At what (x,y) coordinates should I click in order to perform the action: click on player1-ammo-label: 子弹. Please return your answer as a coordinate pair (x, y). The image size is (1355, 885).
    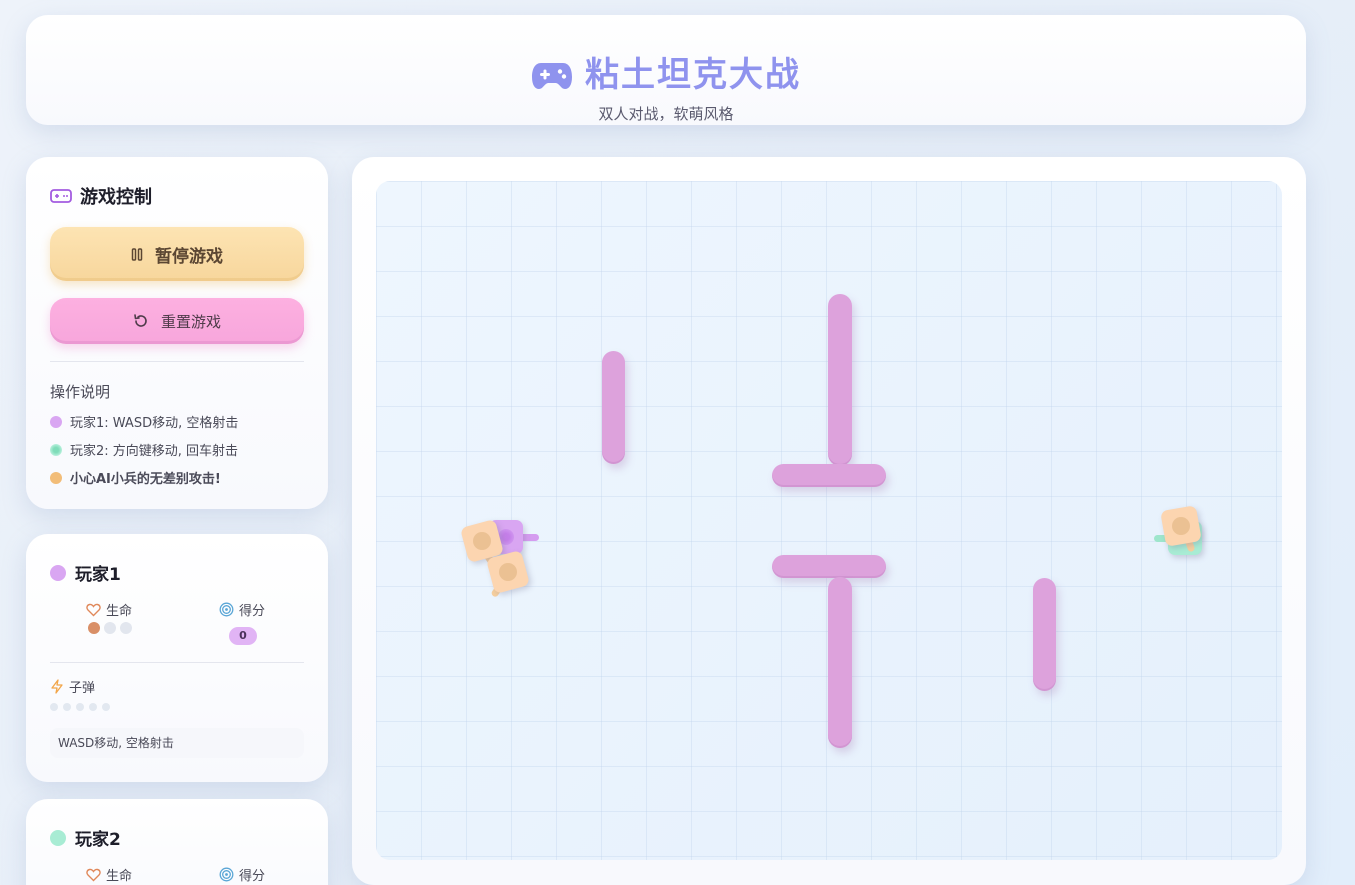
    Looking at the image, I should click on (72, 686).